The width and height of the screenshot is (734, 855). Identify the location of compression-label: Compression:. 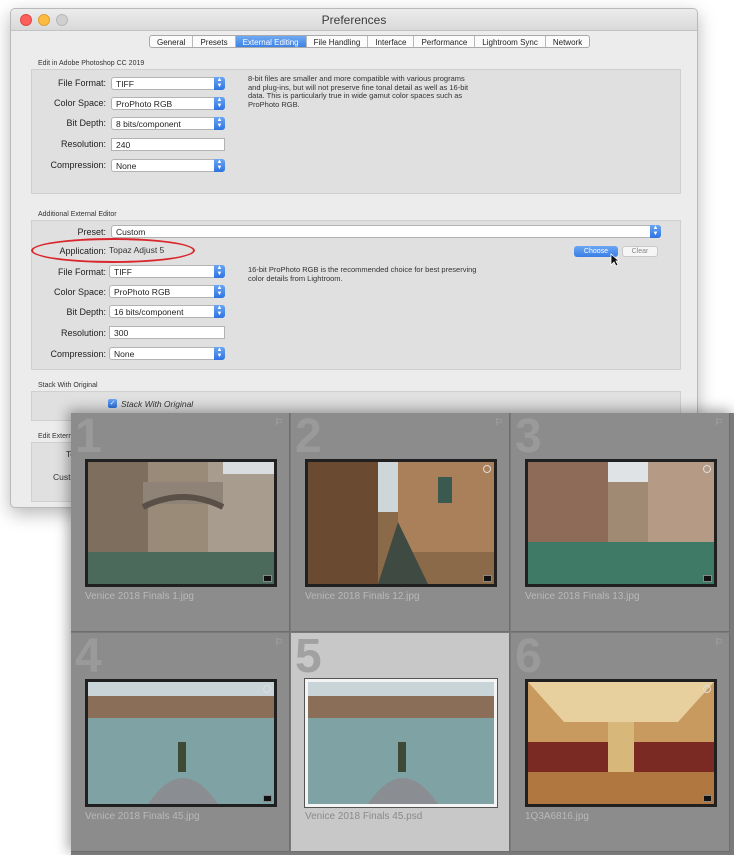
(78, 165).